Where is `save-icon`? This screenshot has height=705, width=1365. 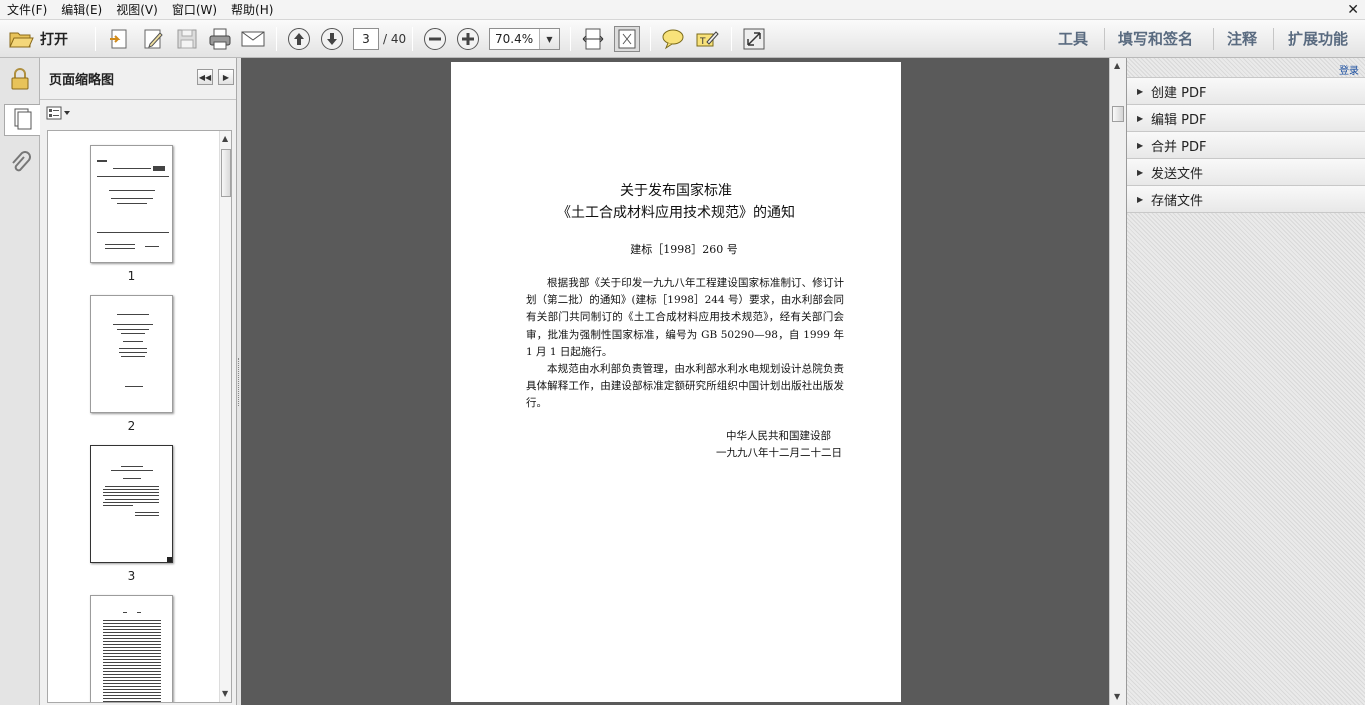 save-icon is located at coordinates (187, 39).